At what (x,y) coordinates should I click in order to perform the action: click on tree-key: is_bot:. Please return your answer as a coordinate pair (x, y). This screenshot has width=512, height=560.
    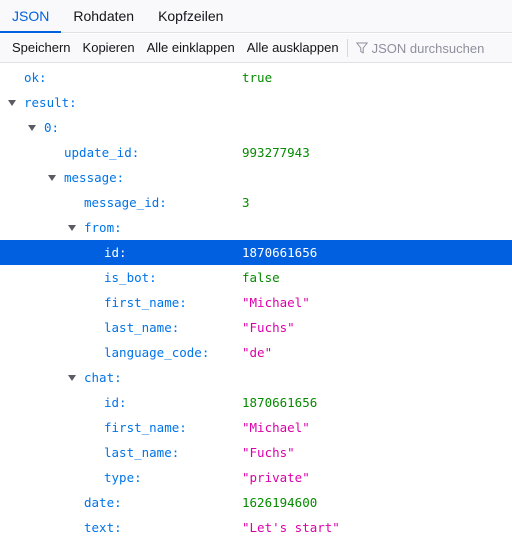
    Looking at the image, I should click on (130, 277).